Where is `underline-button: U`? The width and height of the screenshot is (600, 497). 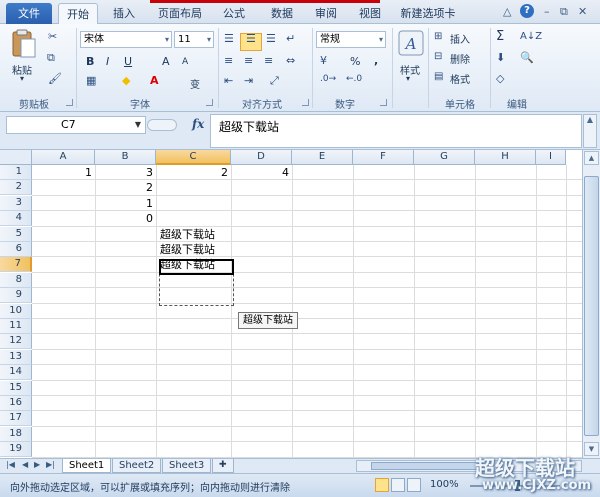 underline-button: U is located at coordinates (128, 61).